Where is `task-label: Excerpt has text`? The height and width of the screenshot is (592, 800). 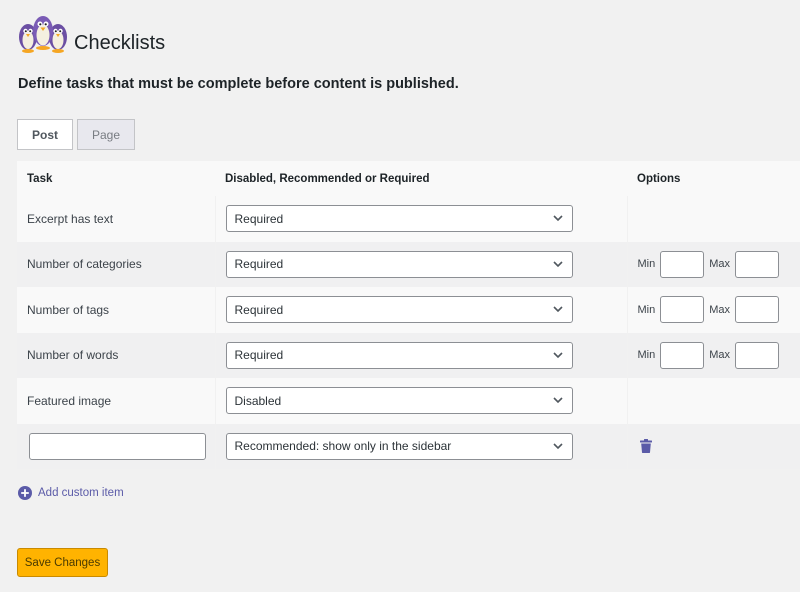
task-label: Excerpt has text is located at coordinates (116, 219).